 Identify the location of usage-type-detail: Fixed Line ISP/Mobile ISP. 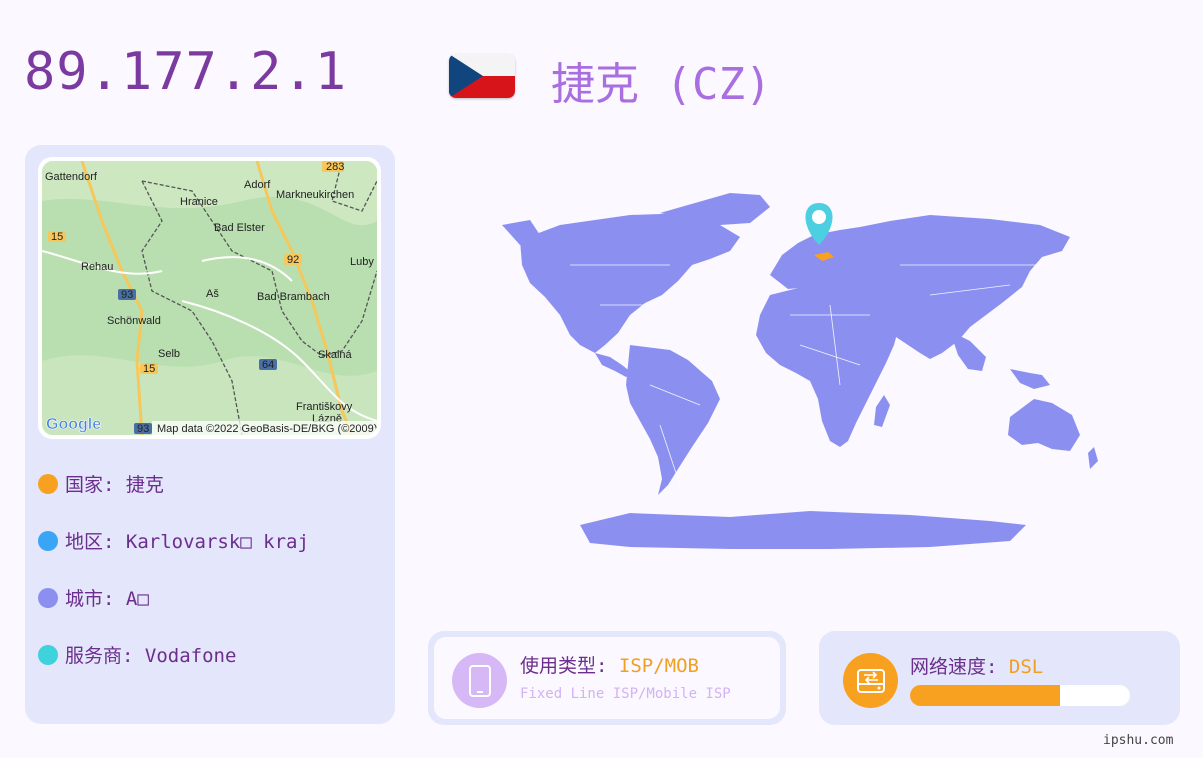
(625, 694).